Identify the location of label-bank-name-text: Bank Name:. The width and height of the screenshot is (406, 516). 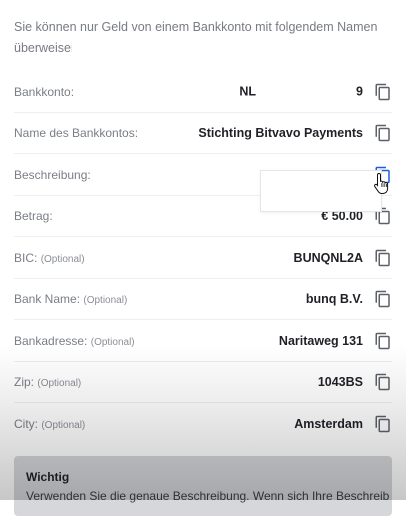
(47, 298).